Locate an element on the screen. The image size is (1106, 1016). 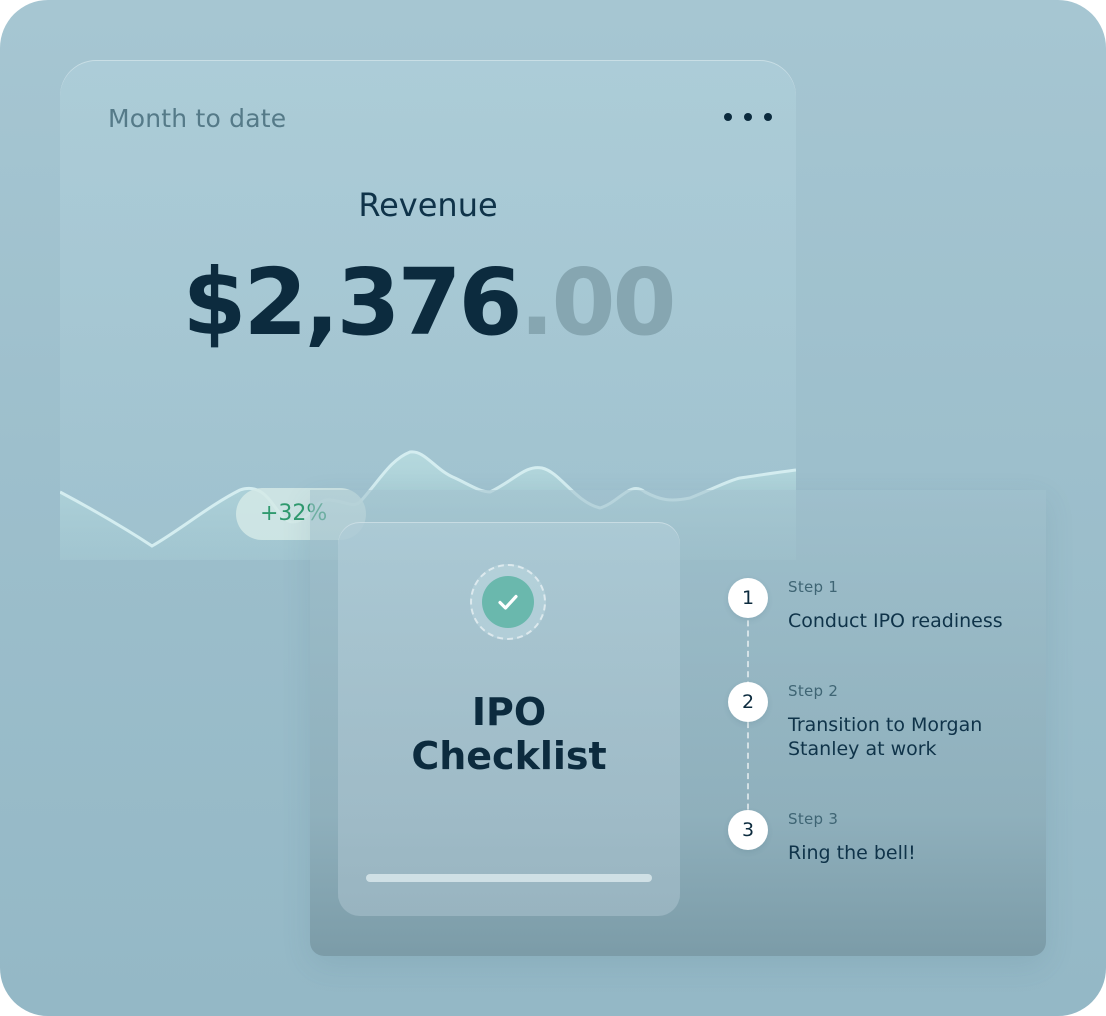
step-text-2: Transition to Morgan Stanley at work is located at coordinates (908, 737).